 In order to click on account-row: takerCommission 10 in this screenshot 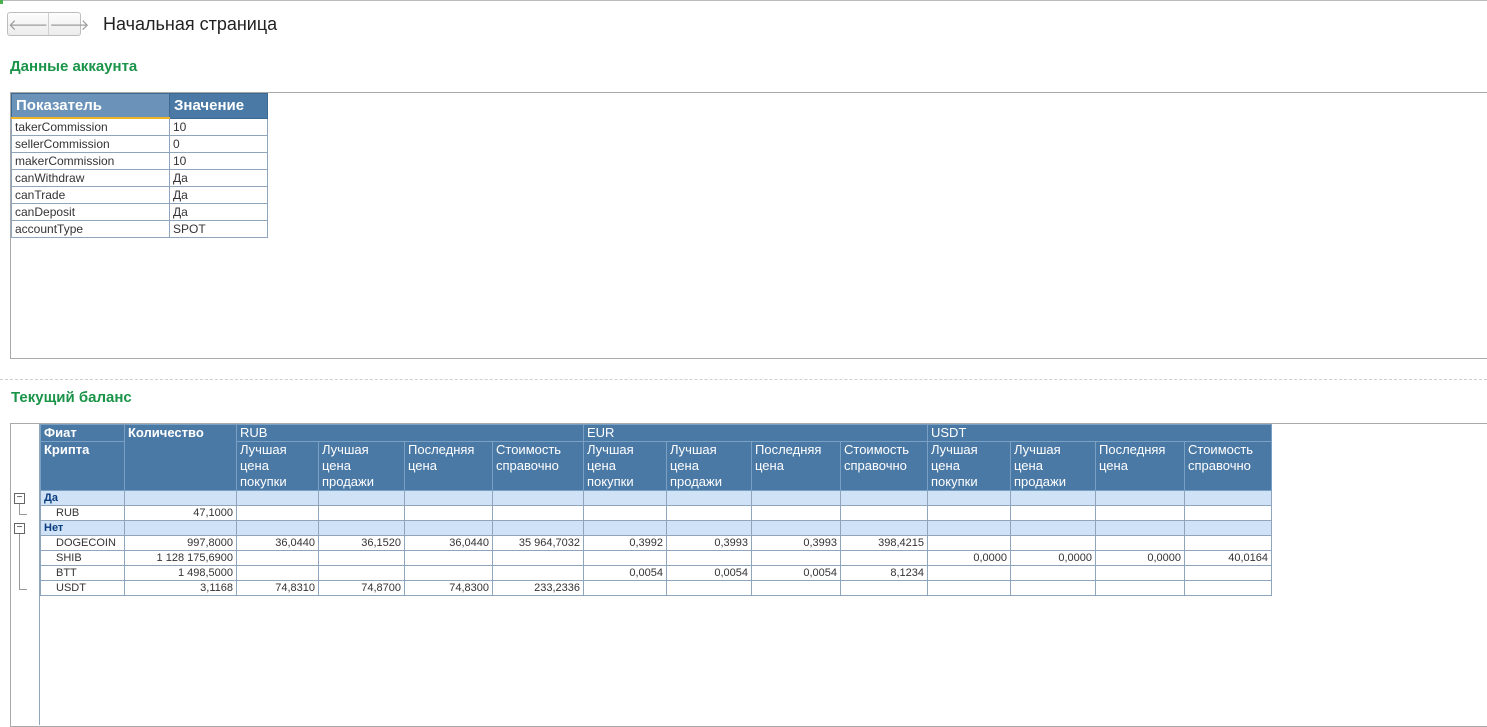, I will do `click(139, 126)`.